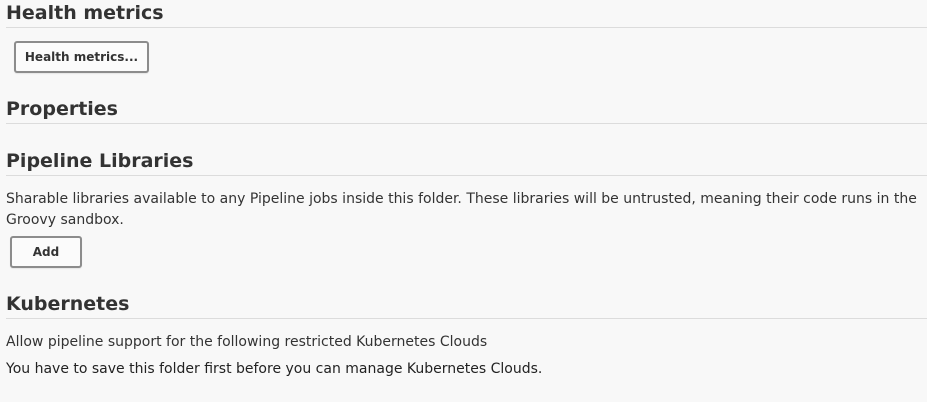  I want to click on pipeline-libraries-header: Pipeline Libraries, so click(466, 162).